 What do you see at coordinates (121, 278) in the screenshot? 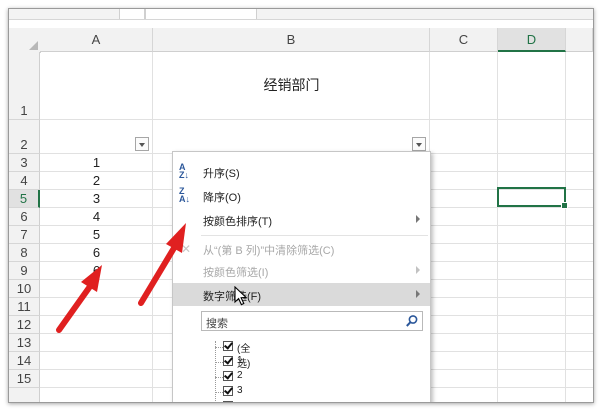
I see `annotation-arrows` at bounding box center [121, 278].